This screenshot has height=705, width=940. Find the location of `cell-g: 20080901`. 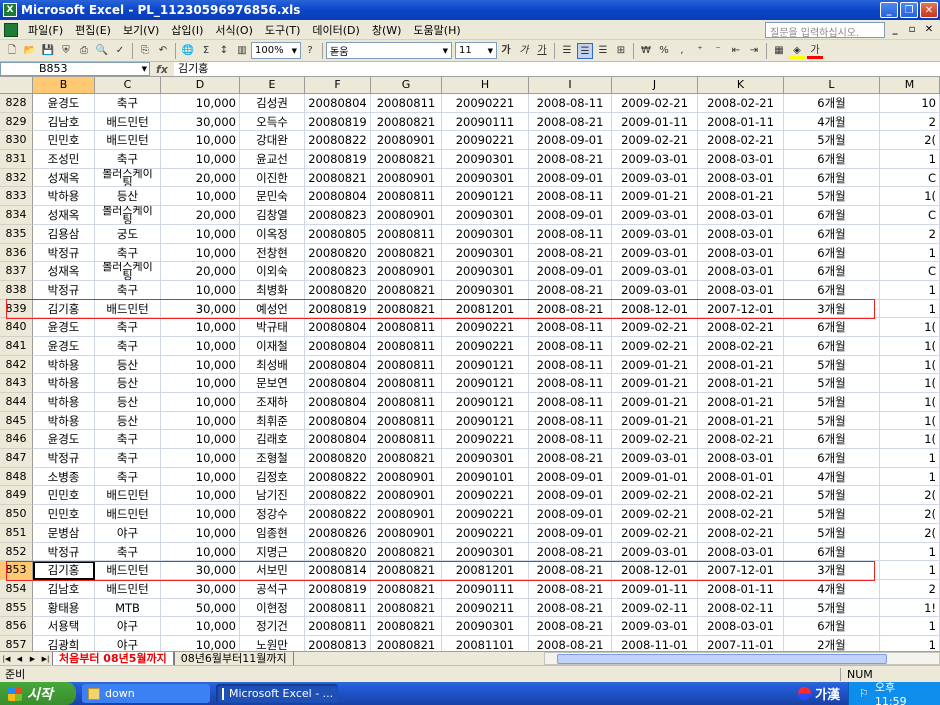

cell-g: 20080901 is located at coordinates (406, 271).